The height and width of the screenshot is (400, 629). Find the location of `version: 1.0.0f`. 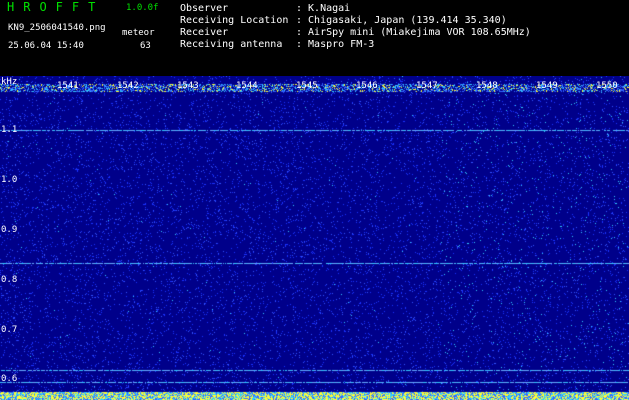

version: 1.0.0f is located at coordinates (142, 8).